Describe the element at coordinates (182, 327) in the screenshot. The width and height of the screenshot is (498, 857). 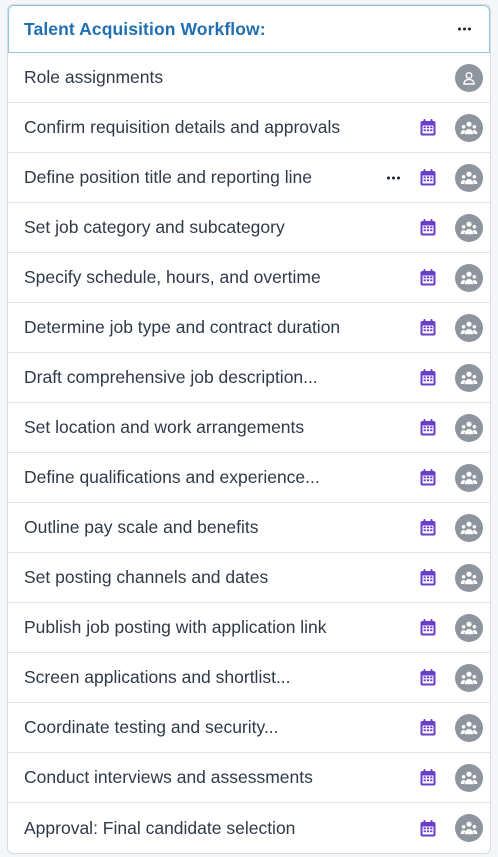
I see `workflow-step-label: Determine job type and contract duration` at that location.